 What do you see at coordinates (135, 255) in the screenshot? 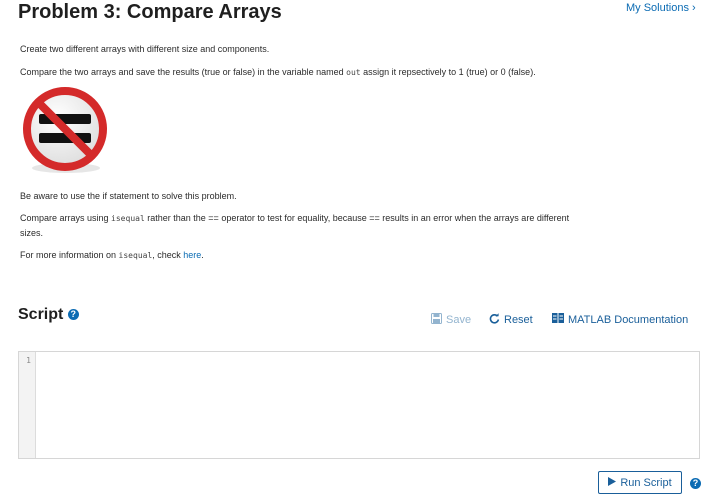
I see `function-isequal-2: isequal` at bounding box center [135, 255].